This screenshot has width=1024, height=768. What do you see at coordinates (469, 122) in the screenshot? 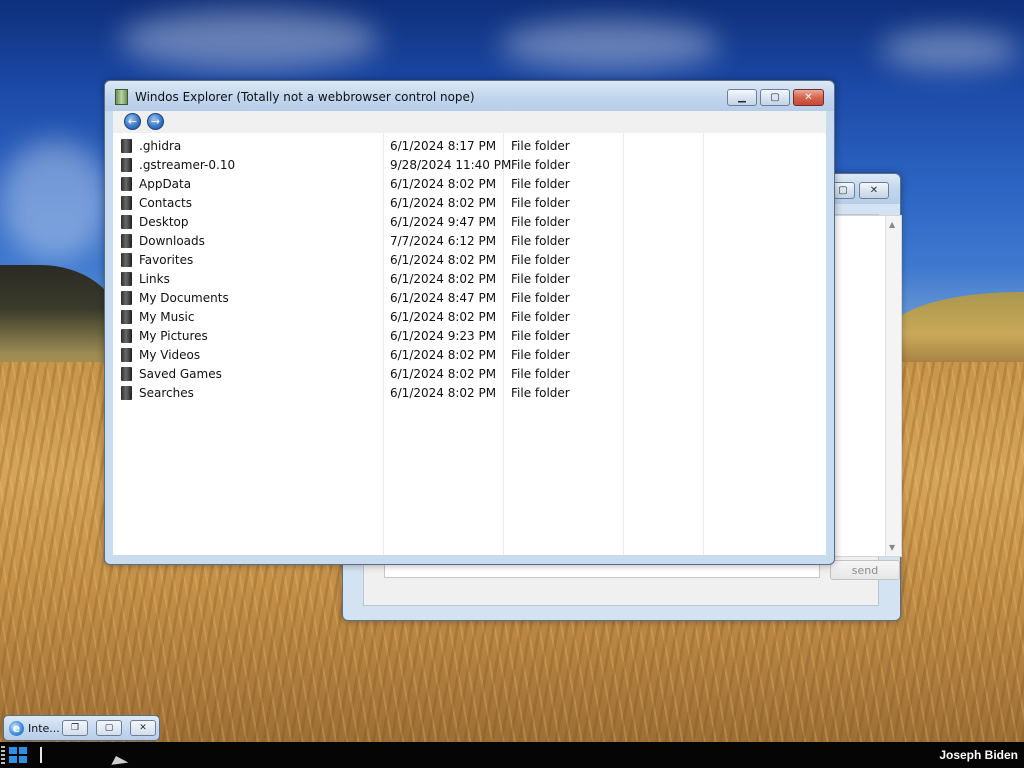
I see `navigation-toolbar: ← →` at bounding box center [469, 122].